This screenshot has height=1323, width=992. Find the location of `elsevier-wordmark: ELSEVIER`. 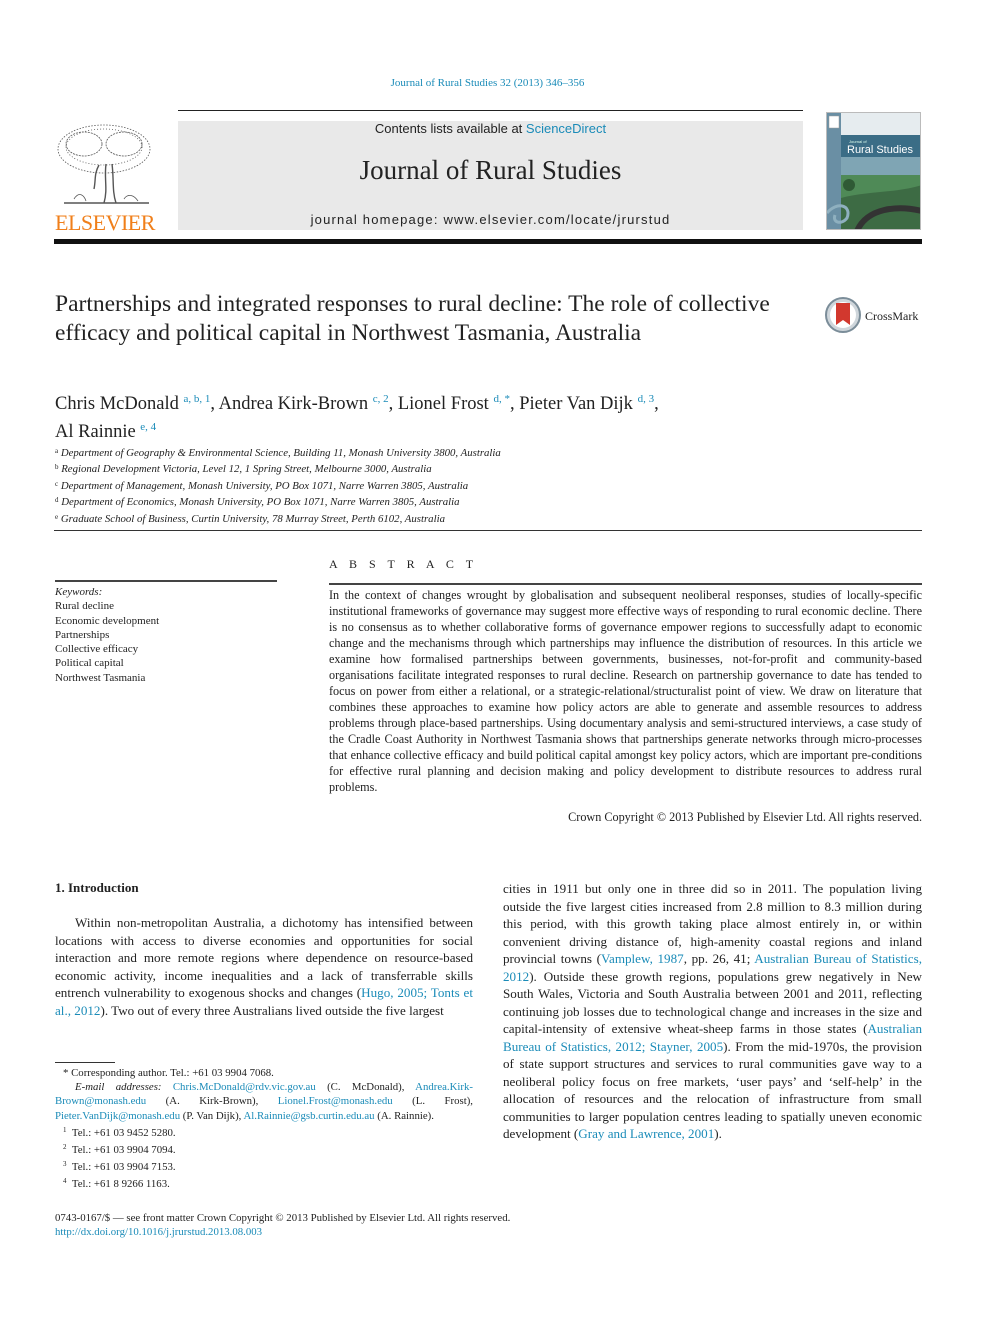

elsevier-wordmark: ELSEVIER is located at coordinates (105, 223).